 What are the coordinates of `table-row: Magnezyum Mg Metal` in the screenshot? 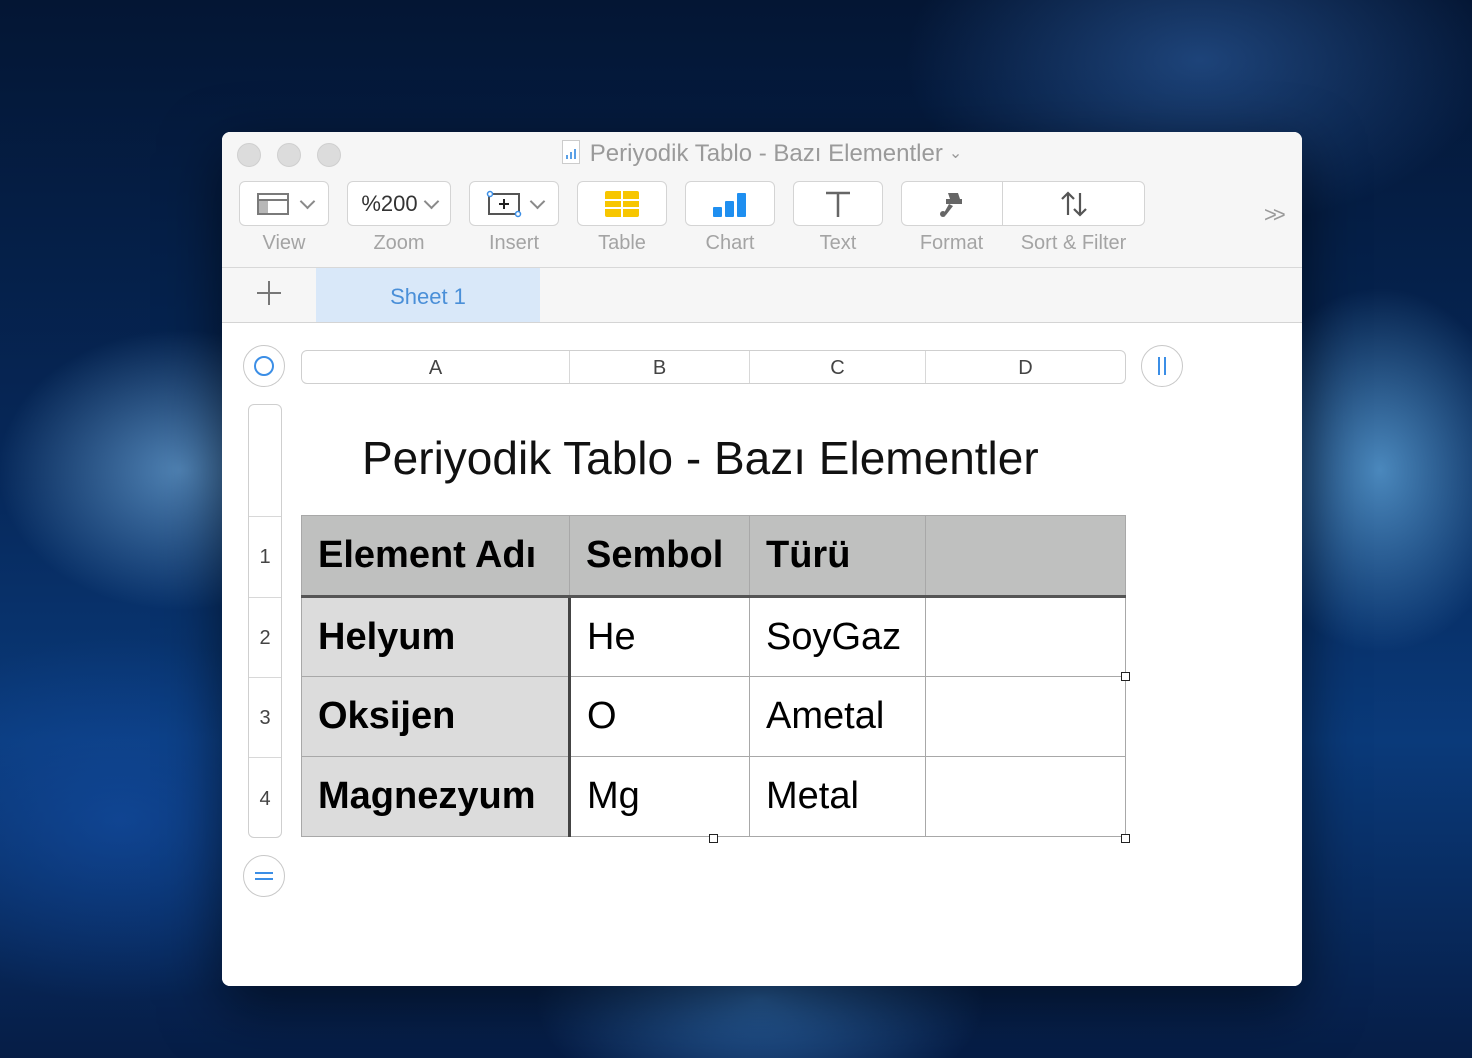 It's located at (713, 796).